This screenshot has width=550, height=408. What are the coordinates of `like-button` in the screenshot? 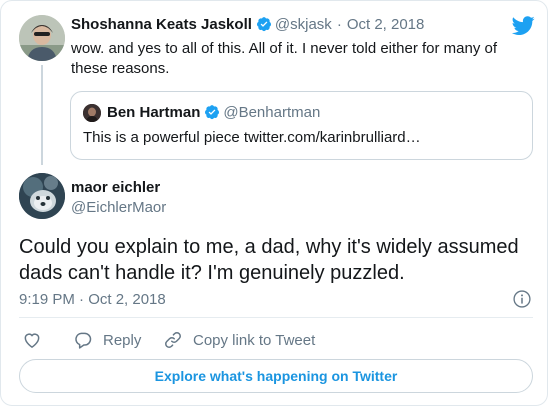 It's located at (32, 340).